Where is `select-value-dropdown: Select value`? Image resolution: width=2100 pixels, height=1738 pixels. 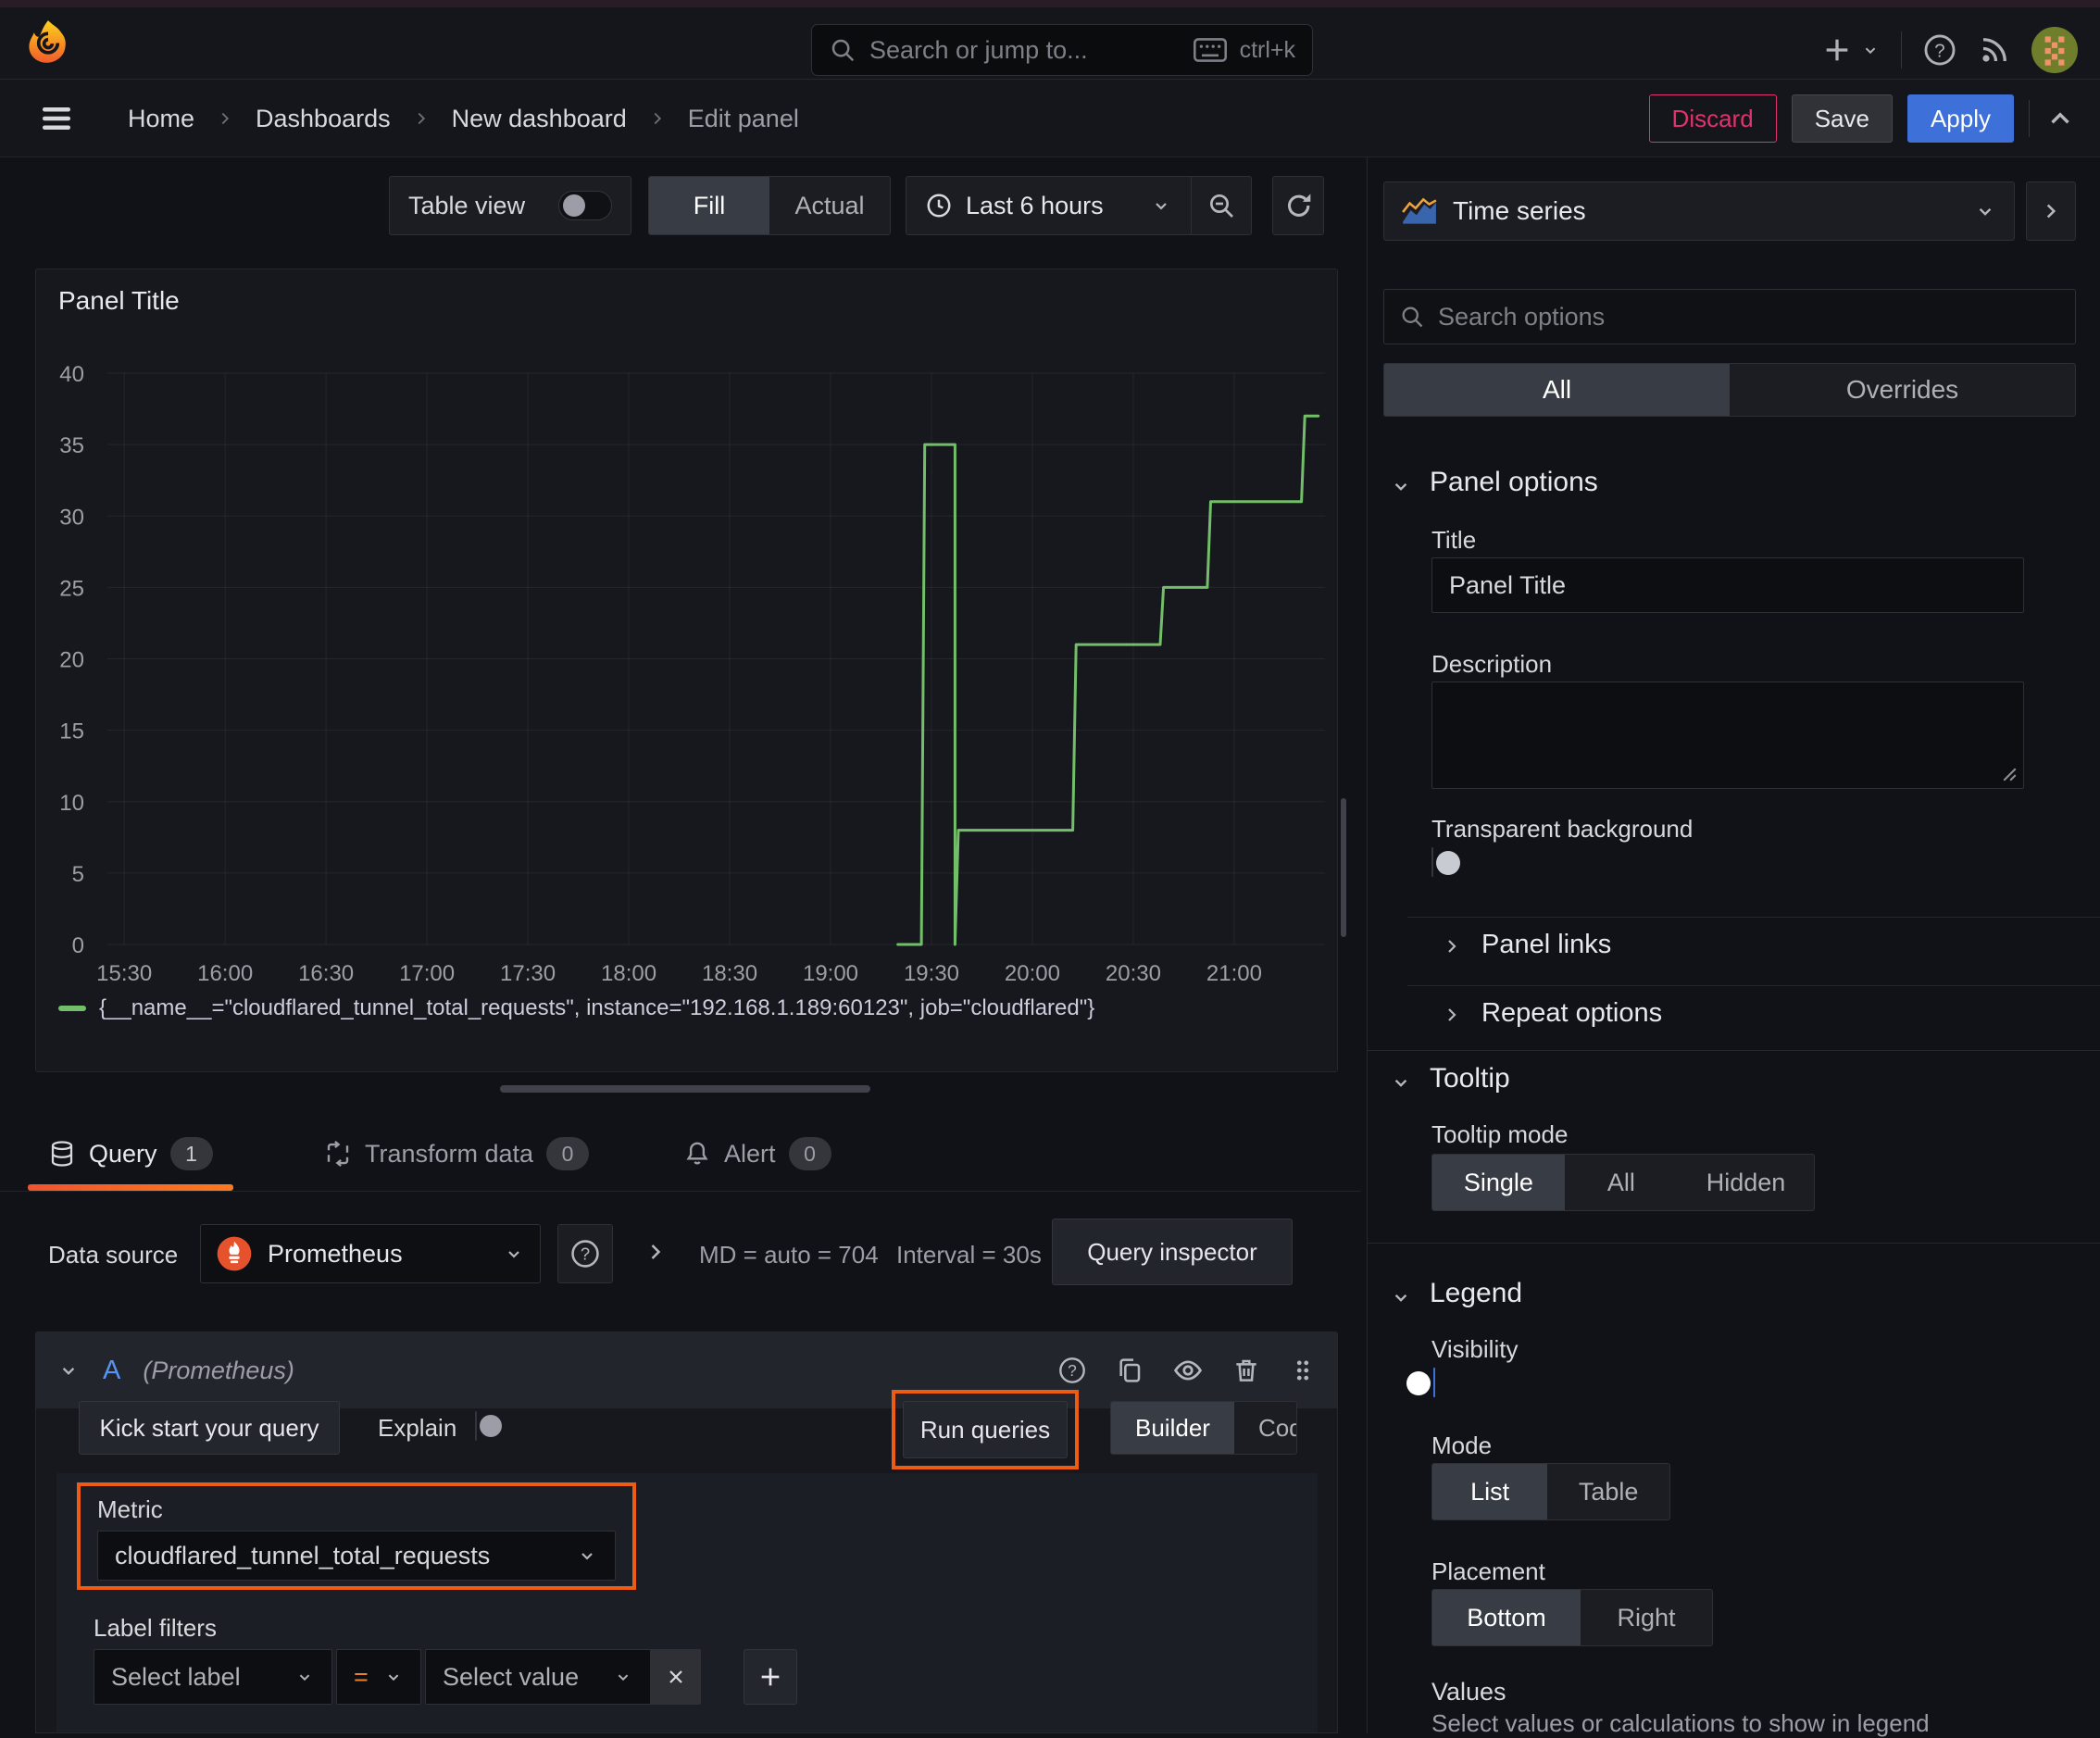 select-value-dropdown: Select value is located at coordinates (538, 1677).